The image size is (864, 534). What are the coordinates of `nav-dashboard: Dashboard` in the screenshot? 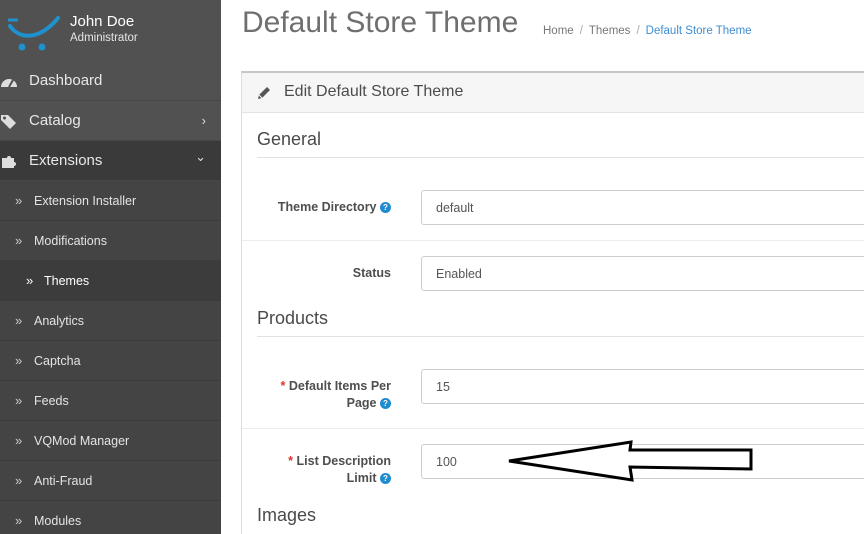 It's located at (110, 81).